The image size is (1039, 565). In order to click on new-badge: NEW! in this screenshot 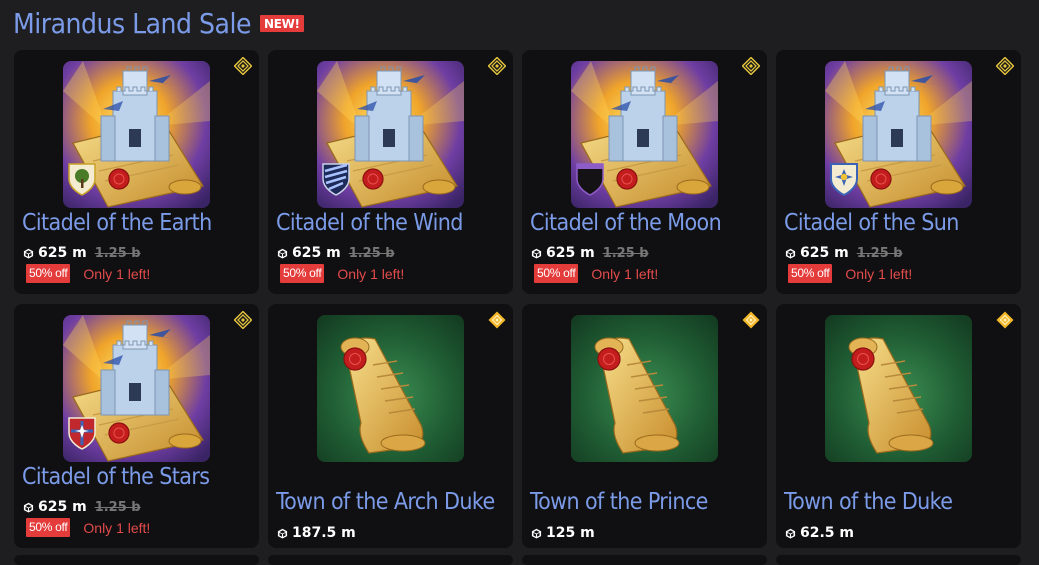, I will do `click(281, 23)`.